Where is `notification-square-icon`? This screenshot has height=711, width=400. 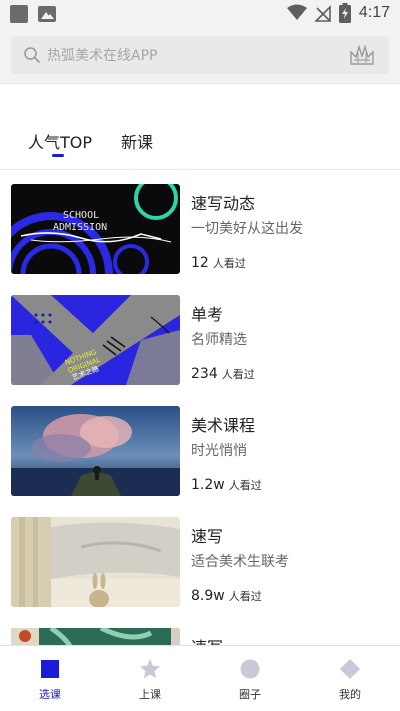 notification-square-icon is located at coordinates (19, 14).